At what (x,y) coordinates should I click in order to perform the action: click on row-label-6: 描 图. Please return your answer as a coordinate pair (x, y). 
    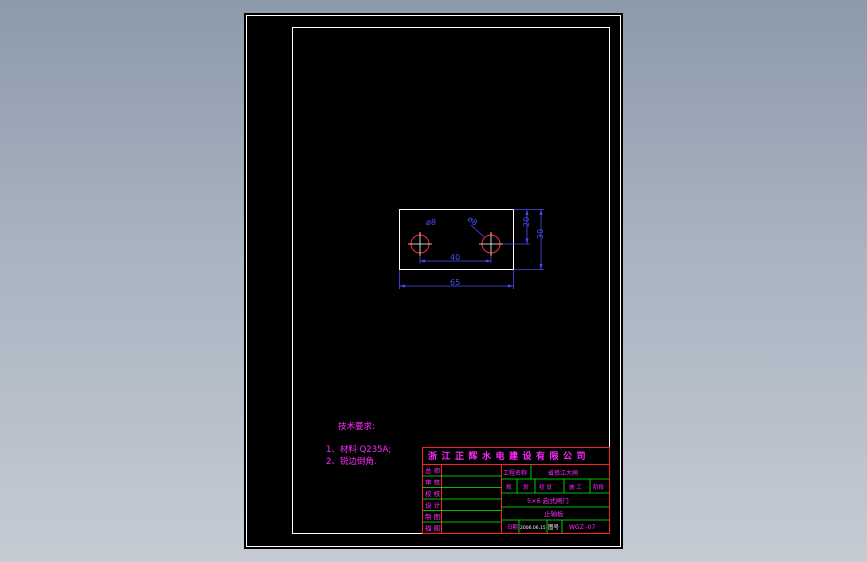
    Looking at the image, I should click on (432, 528).